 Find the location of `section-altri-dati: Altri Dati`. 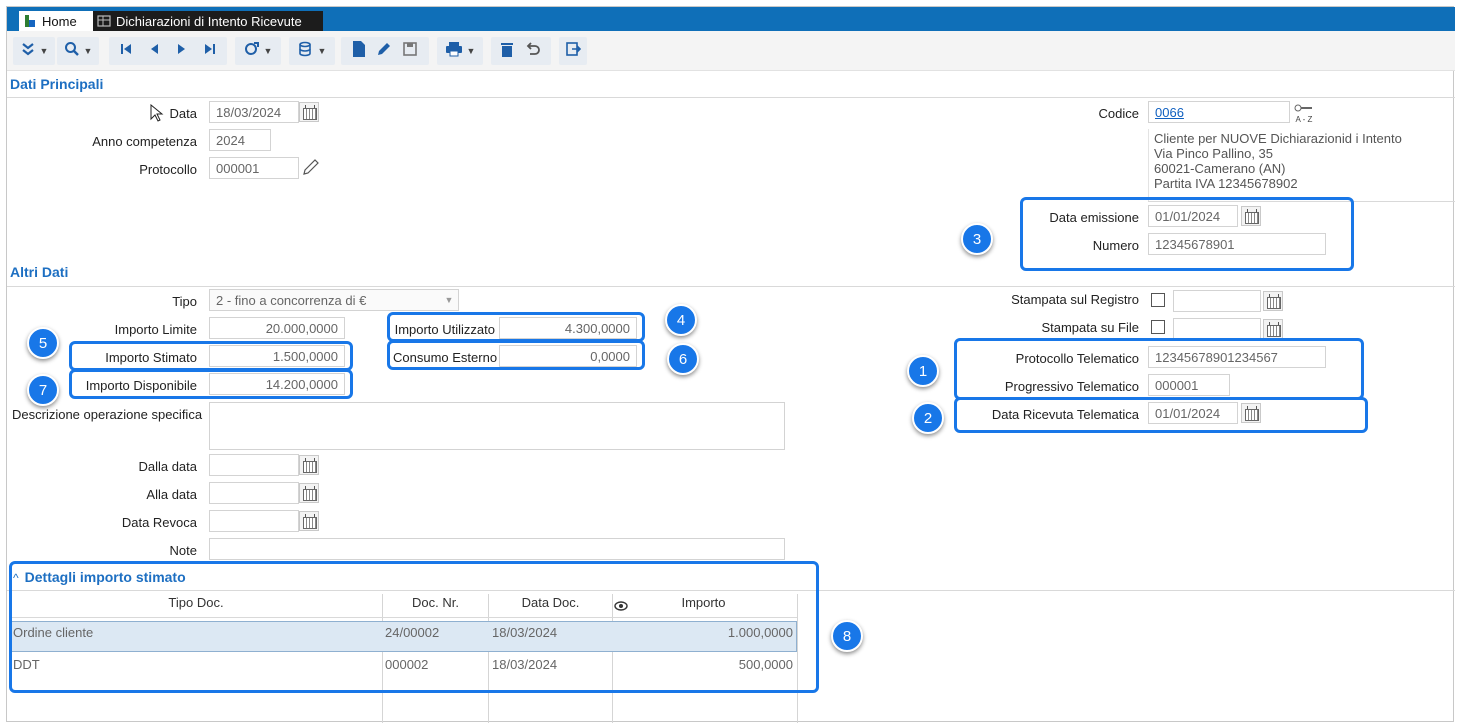

section-altri-dati: Altri Dati is located at coordinates (39, 272).